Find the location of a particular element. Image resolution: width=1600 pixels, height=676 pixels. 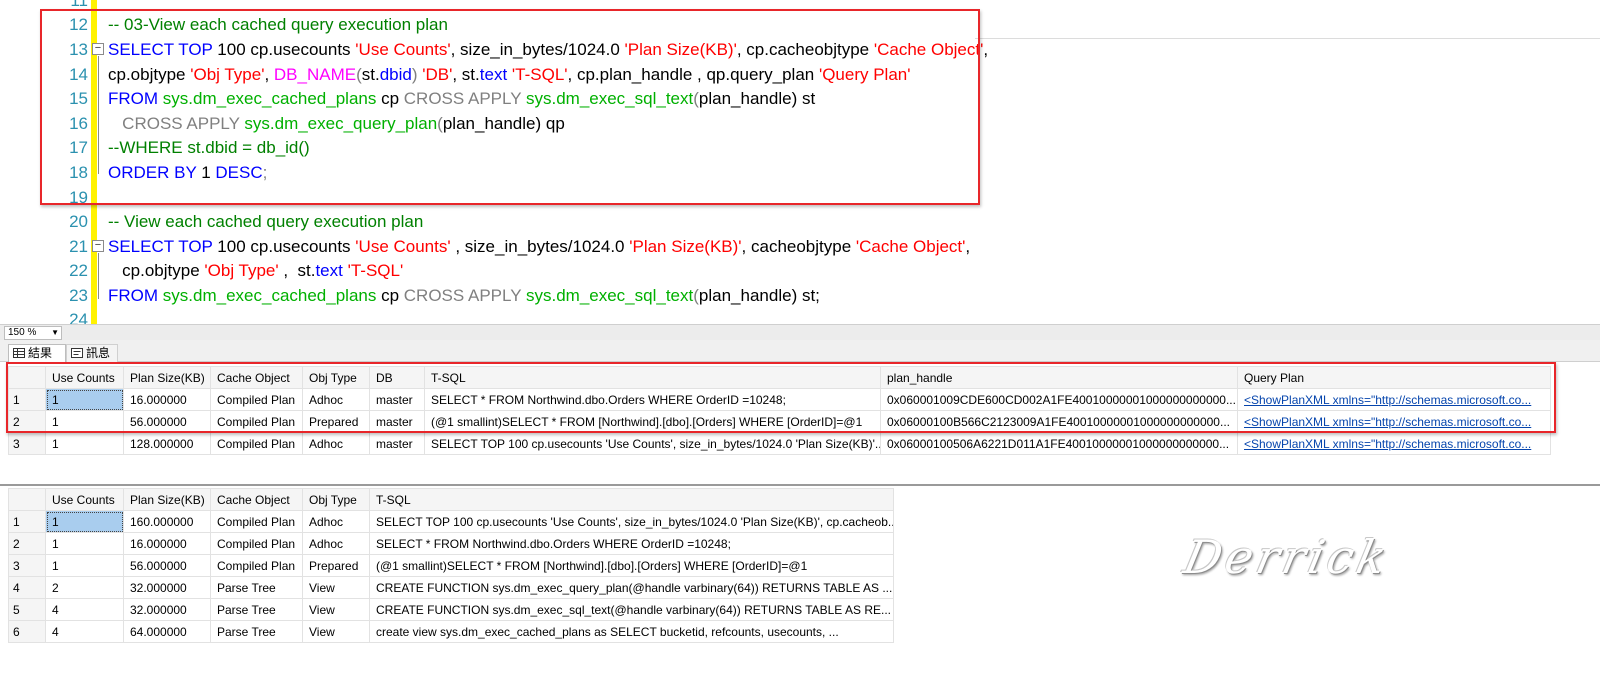

line-number: 23 is located at coordinates (78, 295).